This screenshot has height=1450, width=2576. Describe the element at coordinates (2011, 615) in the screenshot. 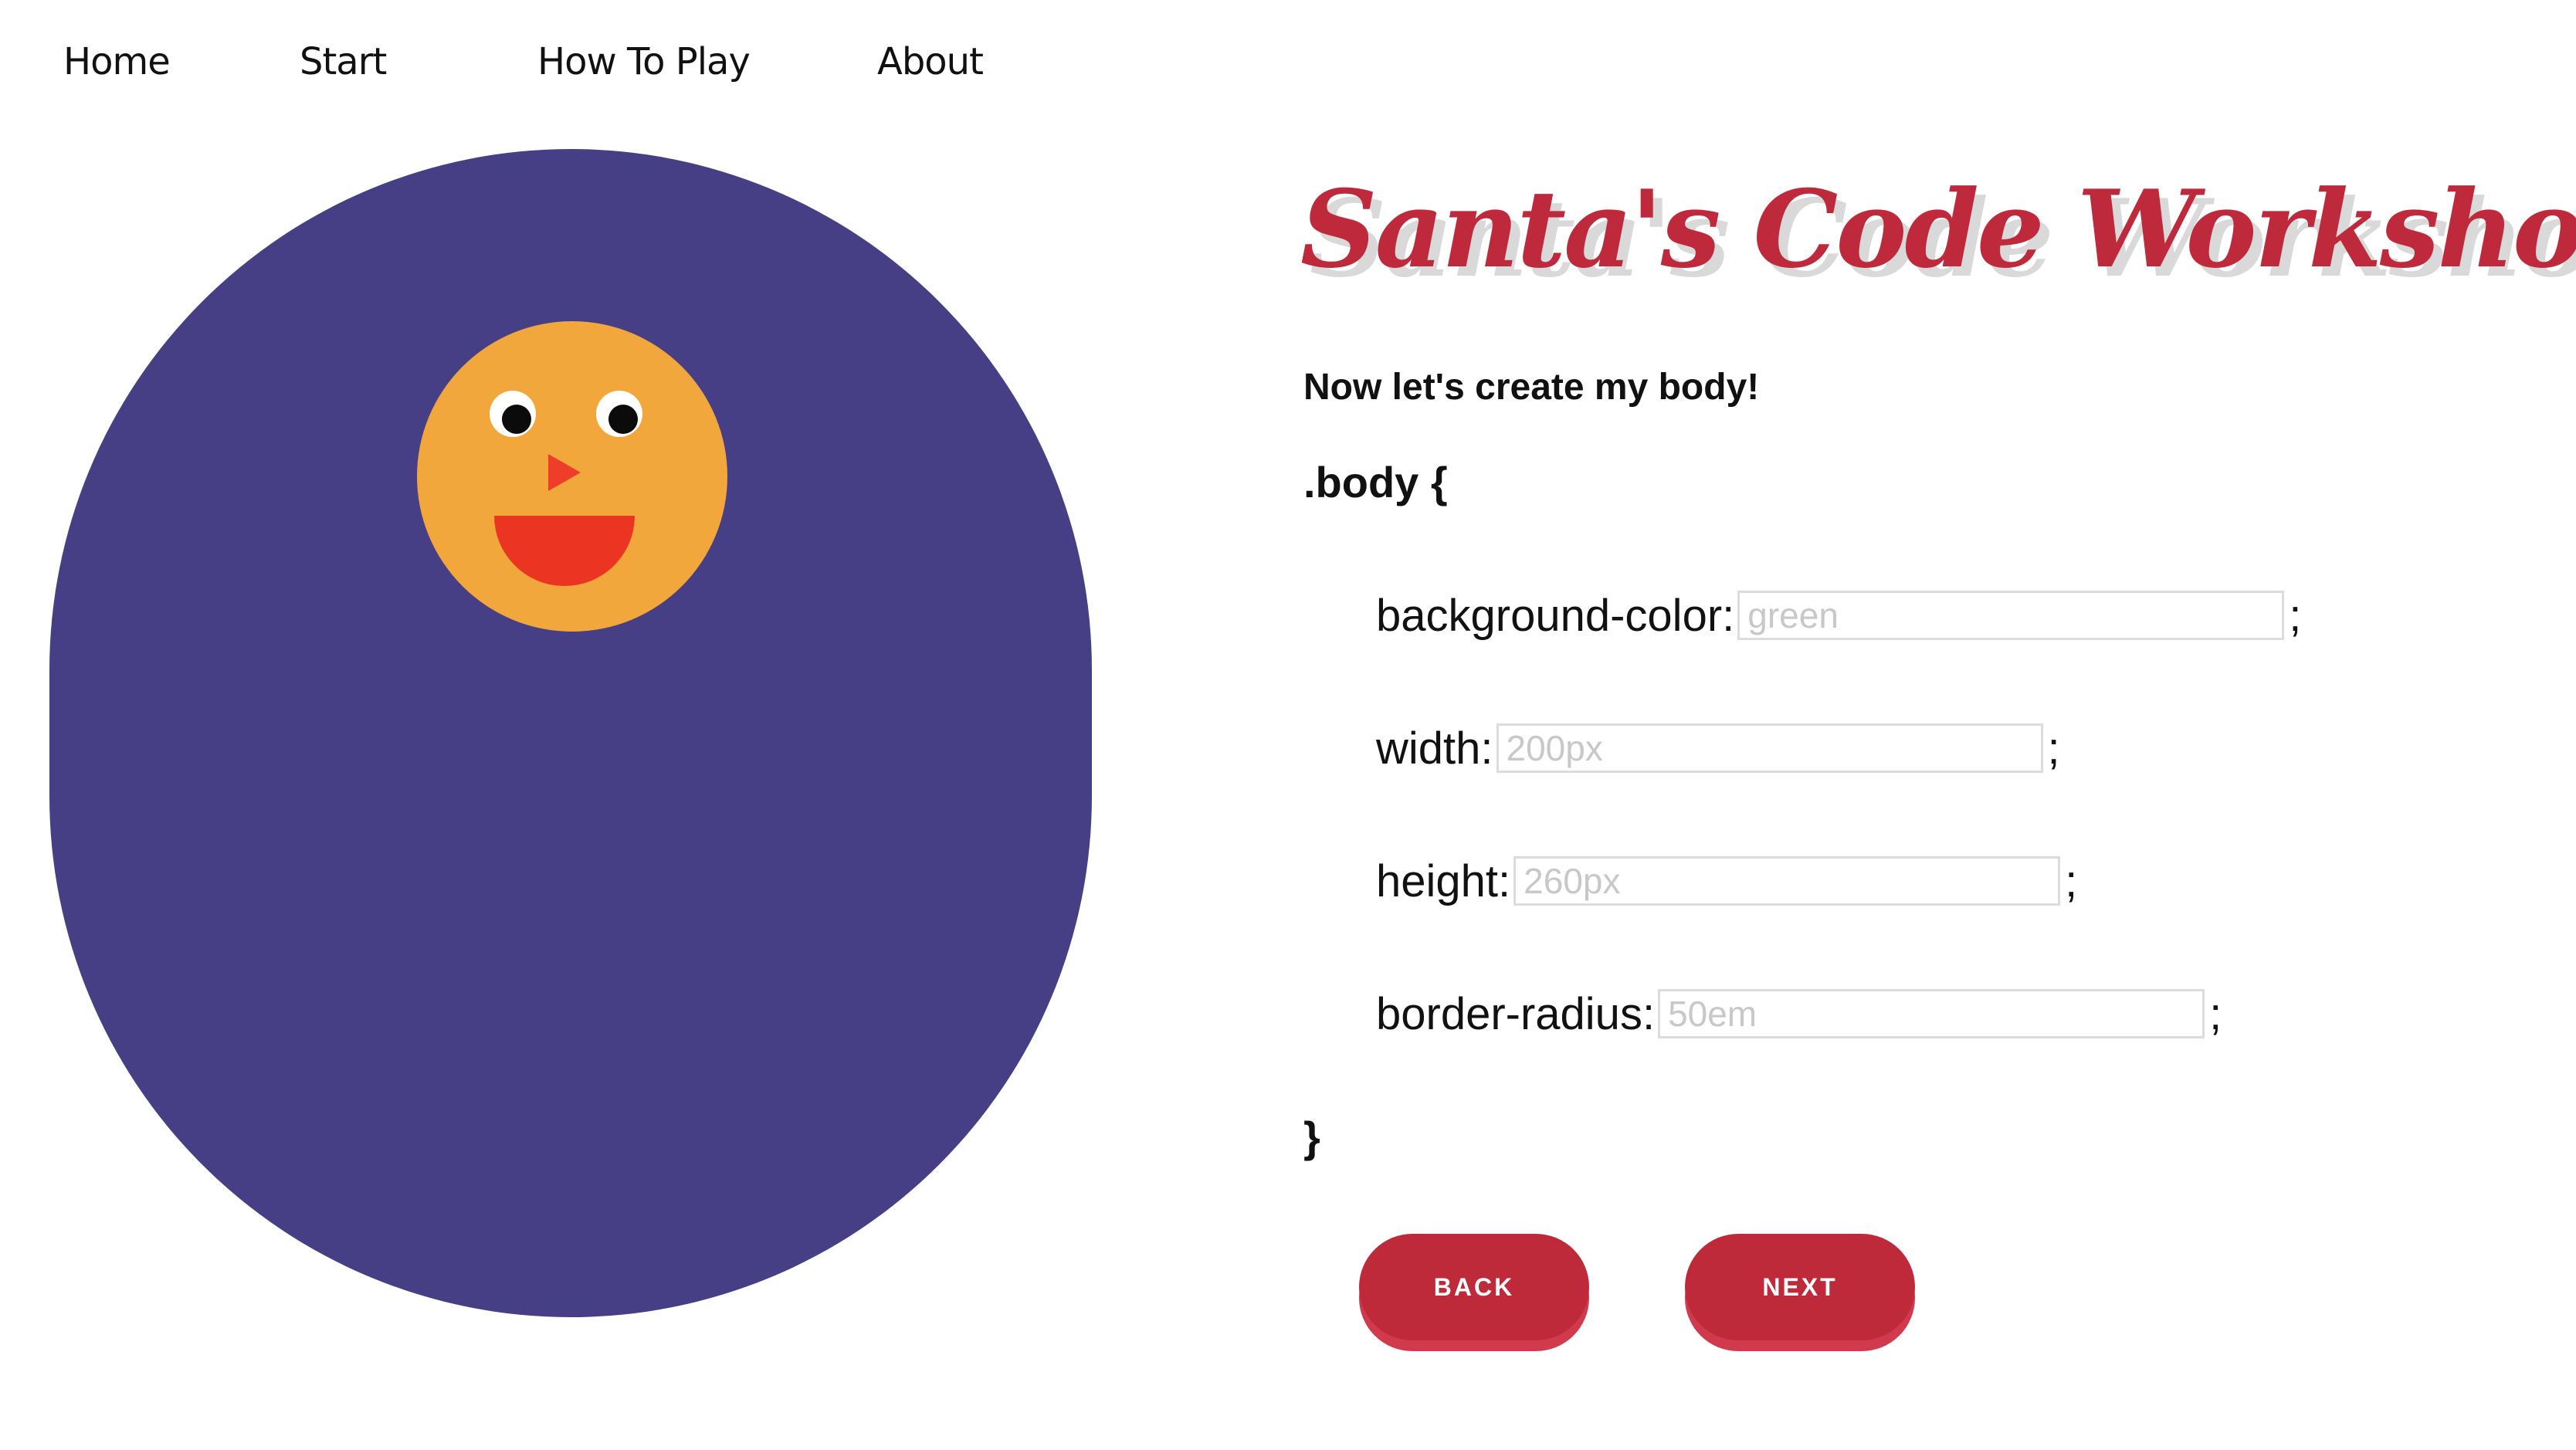

I see `background-color-input` at that location.